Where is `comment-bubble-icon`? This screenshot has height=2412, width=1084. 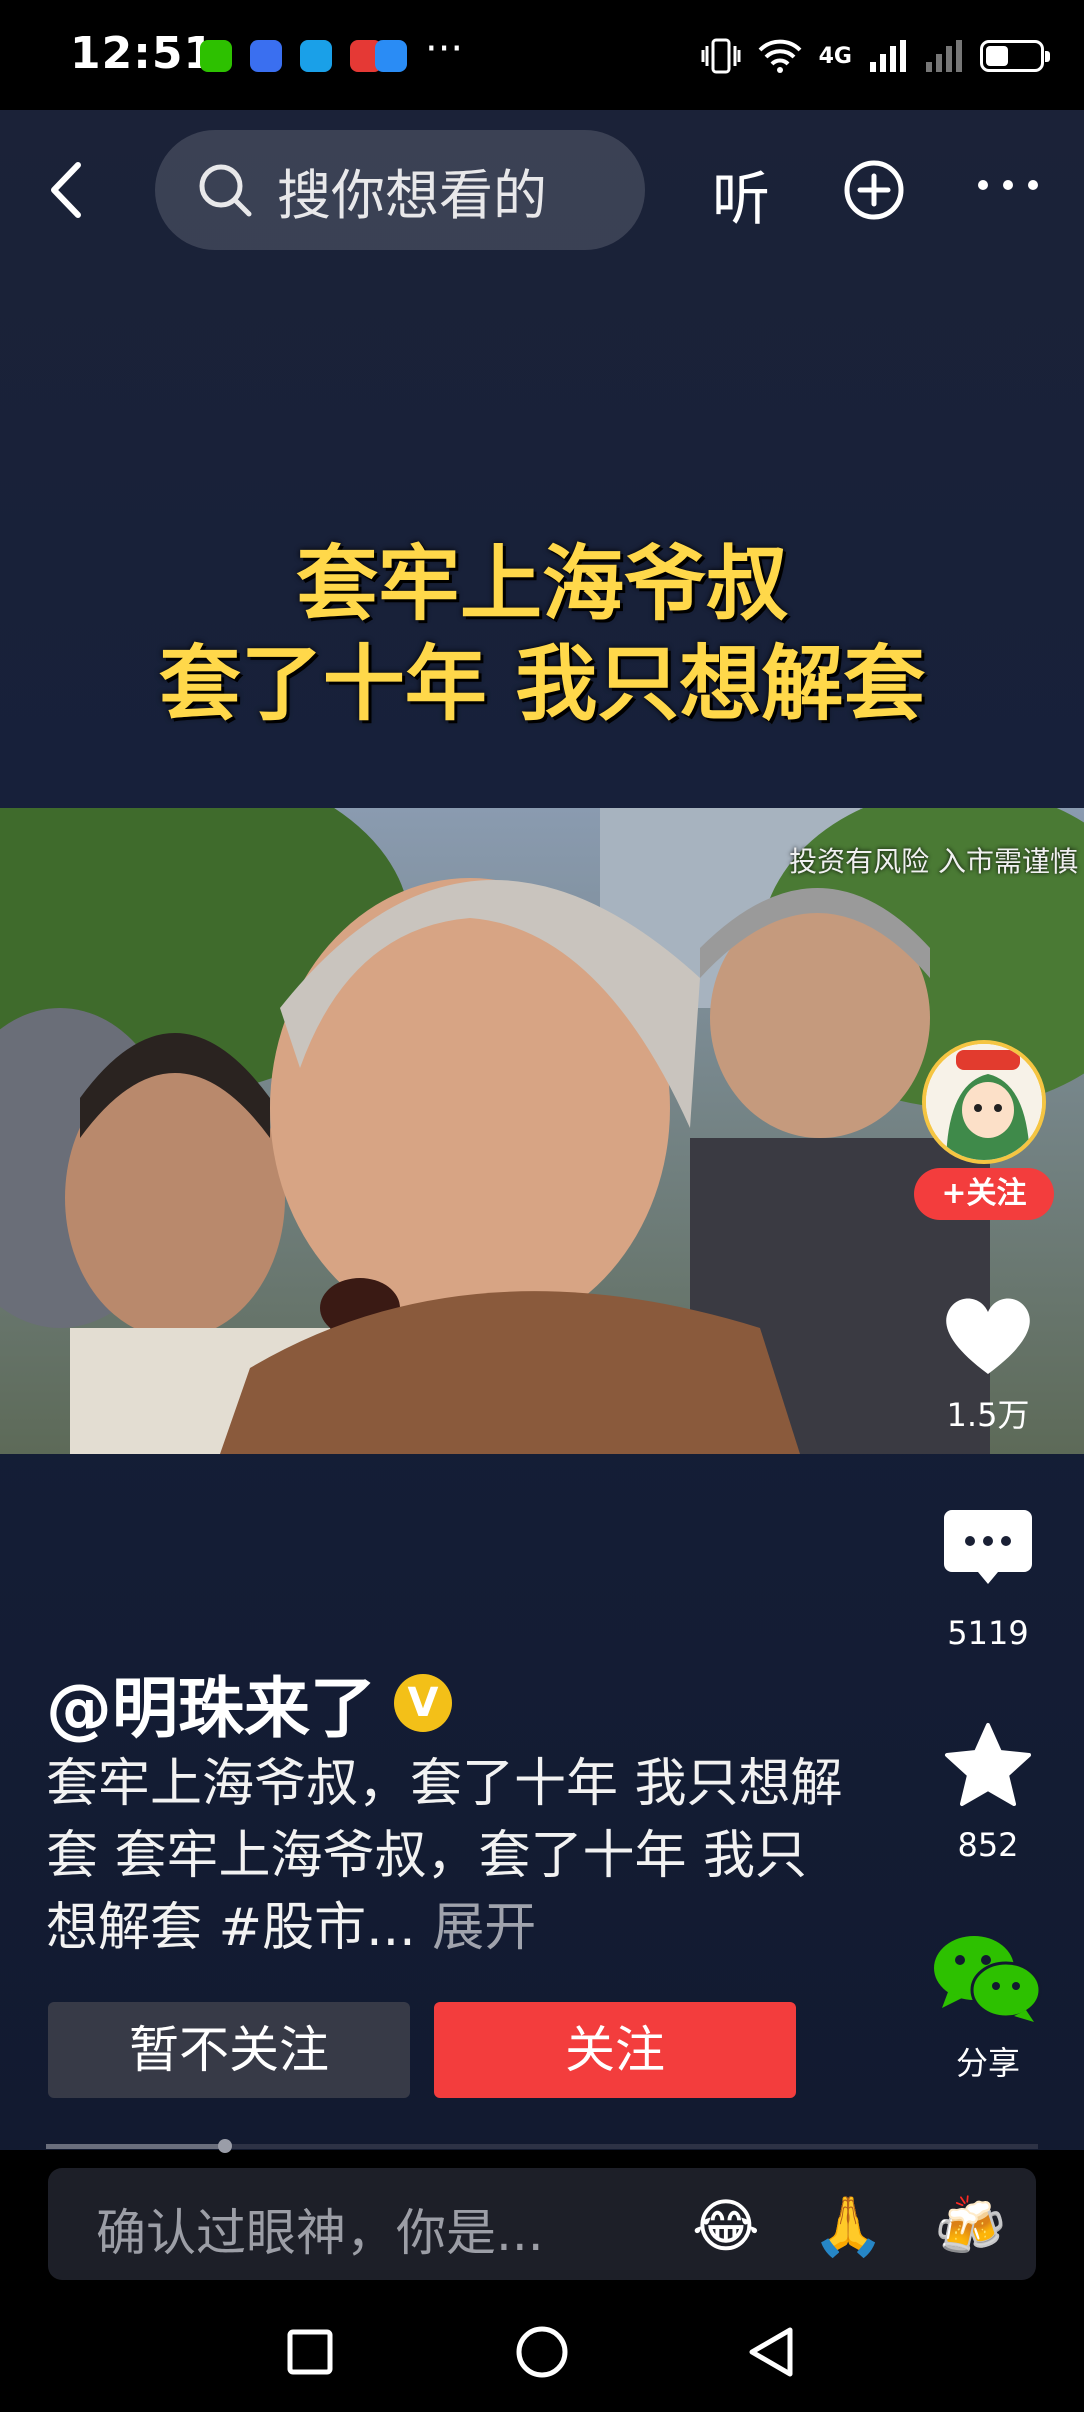
comment-bubble-icon is located at coordinates (988, 1547).